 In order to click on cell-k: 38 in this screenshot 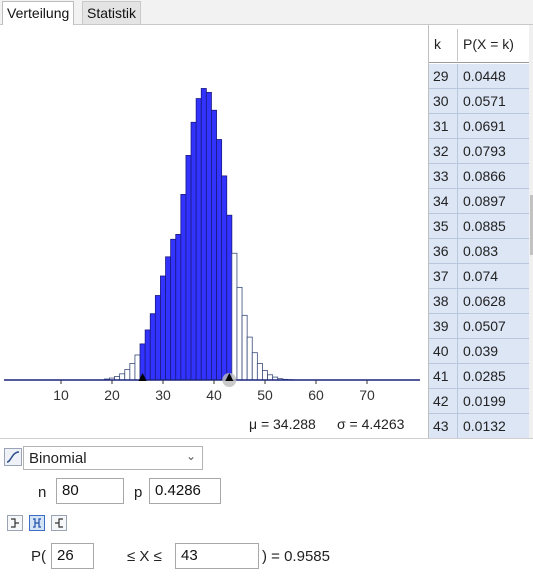, I will do `click(441, 301)`.